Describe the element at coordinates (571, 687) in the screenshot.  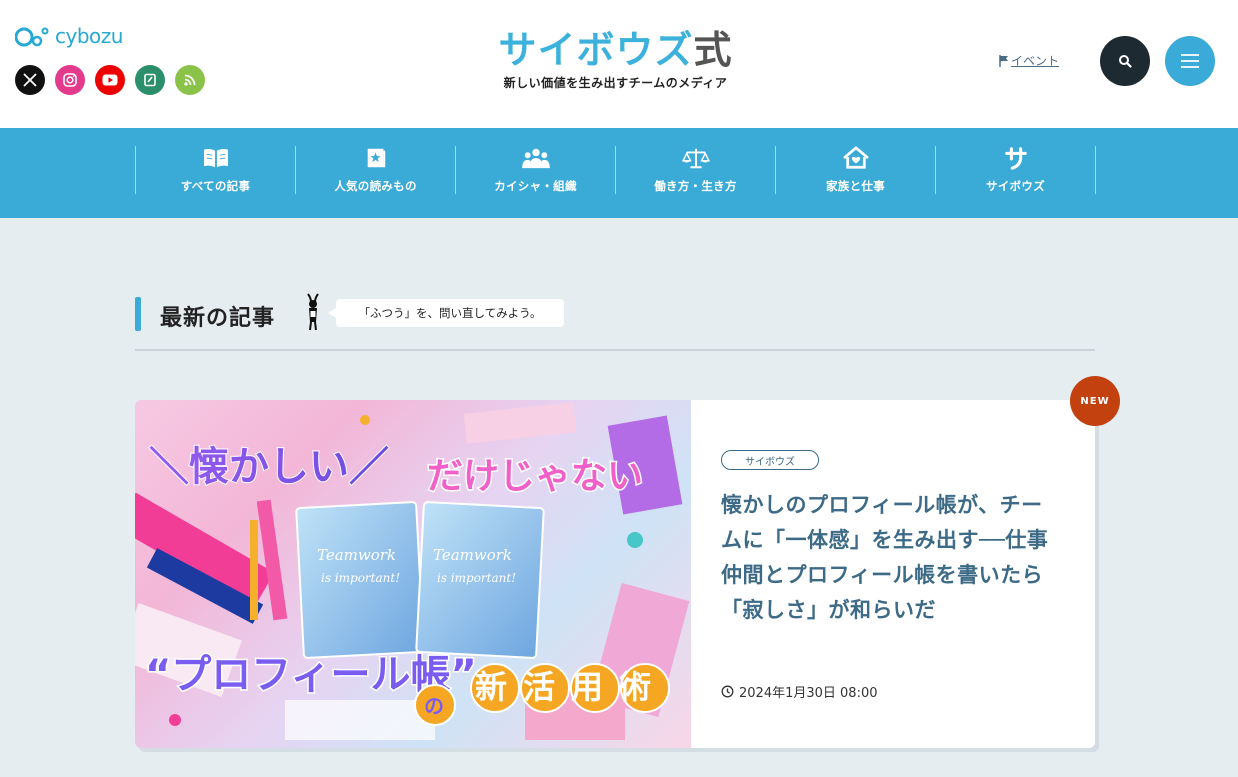
I see `thumb-line4: 新活用術` at that location.